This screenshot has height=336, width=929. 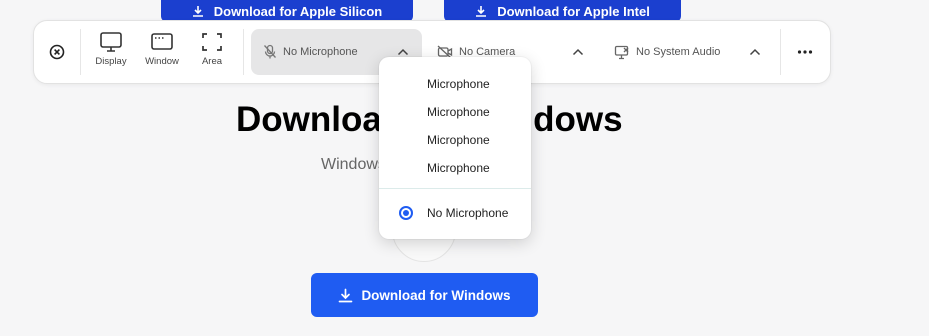 I want to click on download-windows-label: Download for Windows, so click(x=436, y=295).